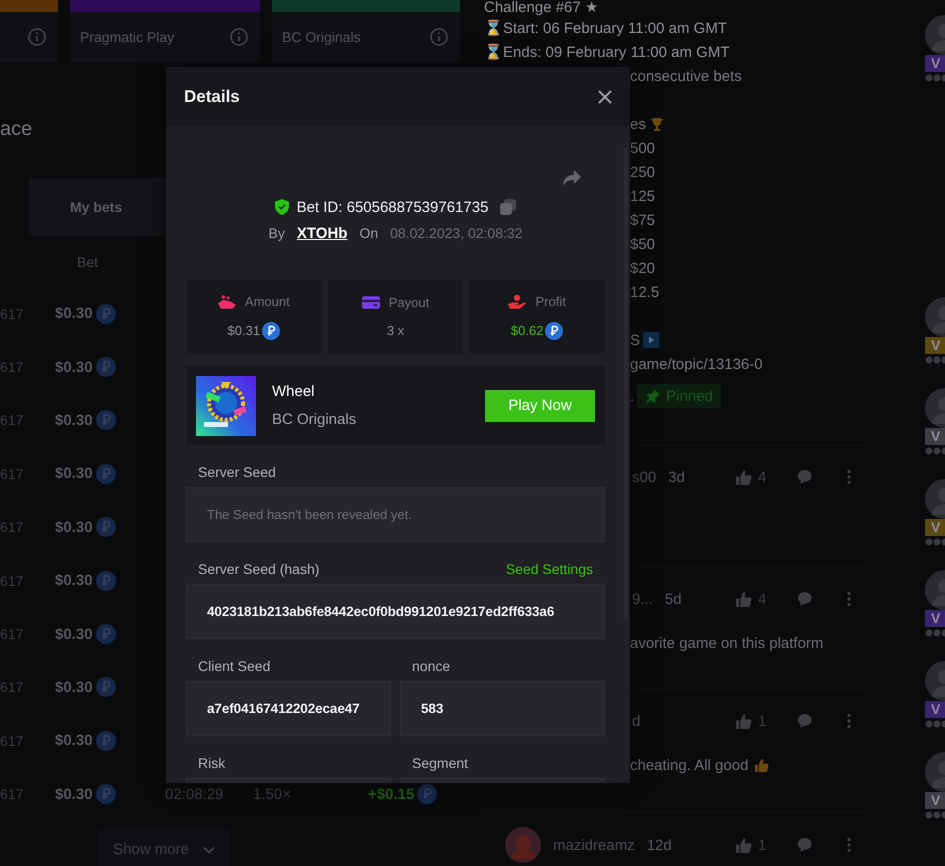 This screenshot has width=945, height=866. What do you see at coordinates (643, 244) in the screenshot?
I see `post-text: $50` at bounding box center [643, 244].